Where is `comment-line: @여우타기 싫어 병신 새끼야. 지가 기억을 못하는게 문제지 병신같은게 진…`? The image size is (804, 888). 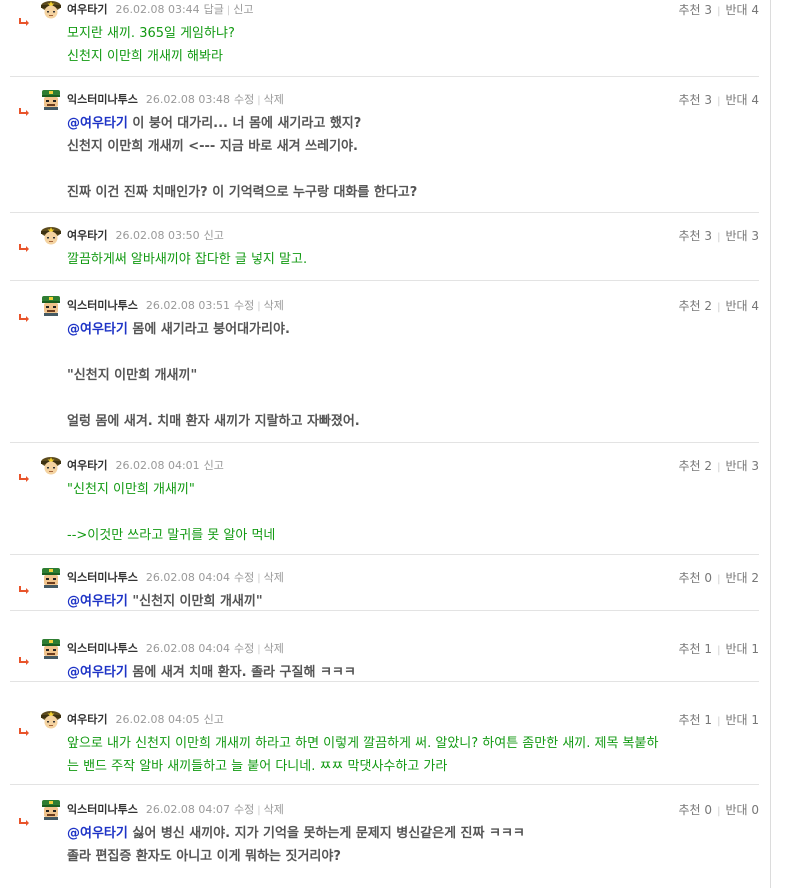
comment-line: @여우타기 싫어 병신 새끼야. 지가 기억을 못하는게 문제지 병신같은게 진… is located at coordinates (407, 833).